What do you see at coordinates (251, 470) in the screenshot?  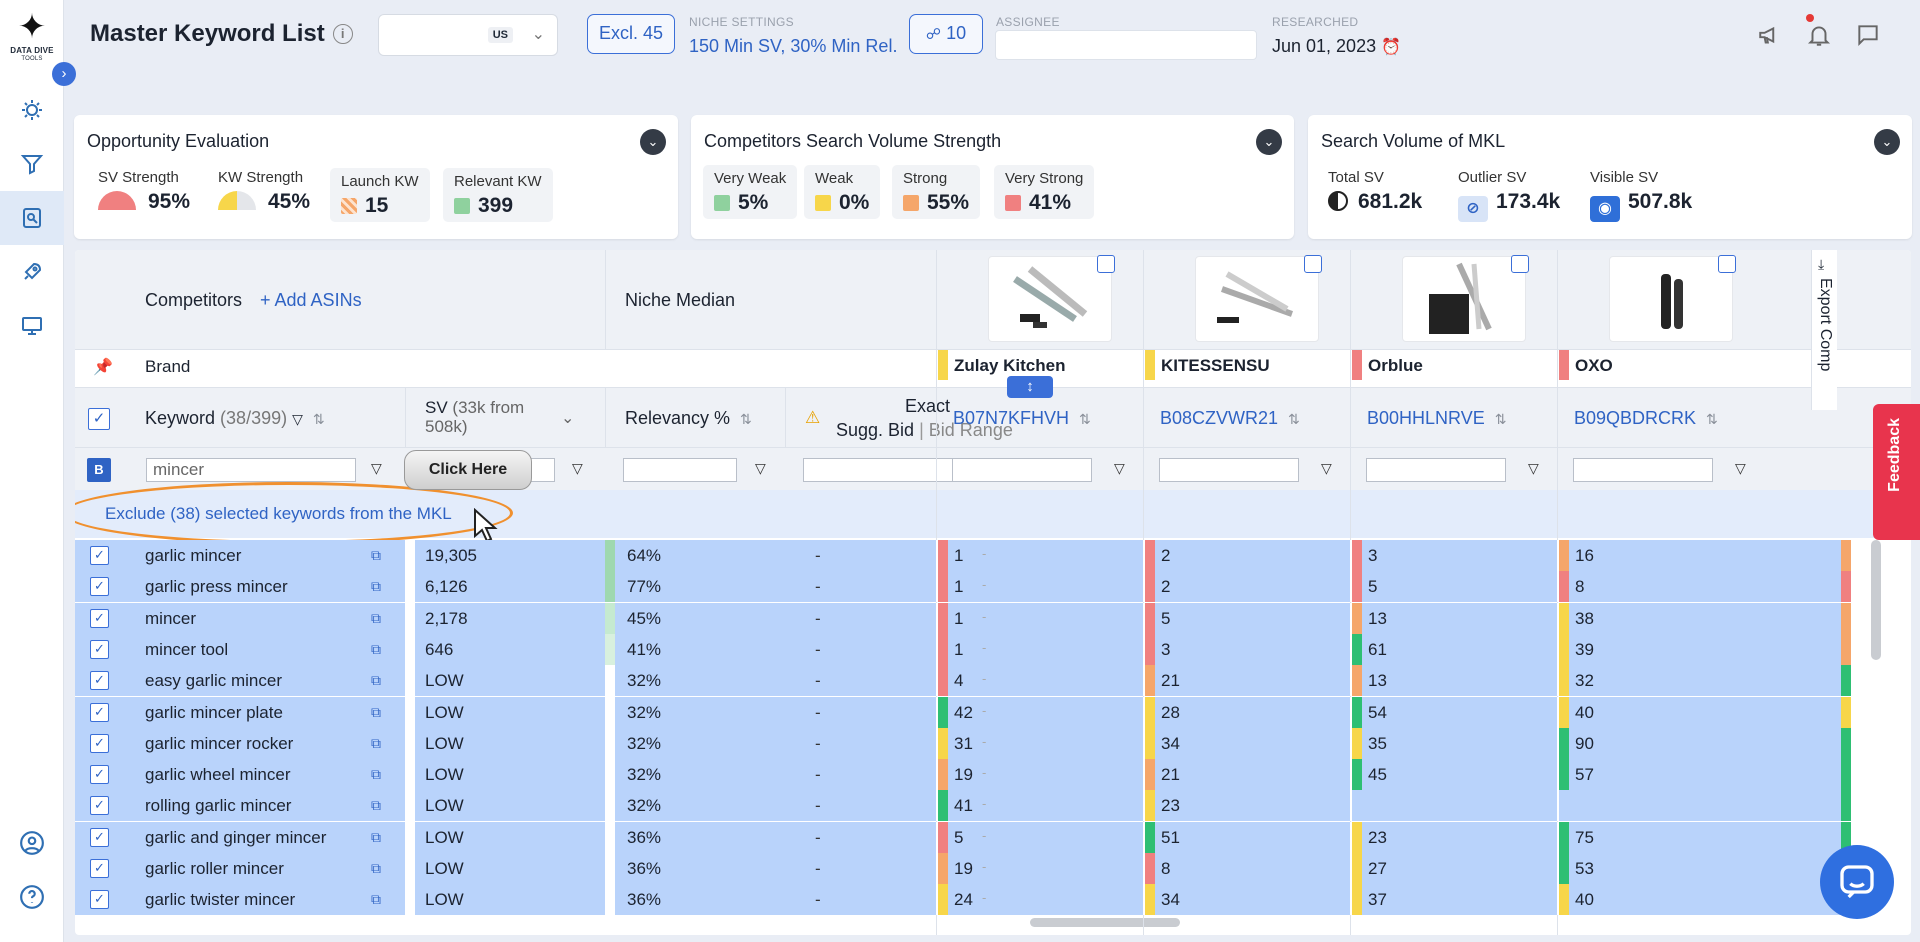 I see `keyword-filter-input` at bounding box center [251, 470].